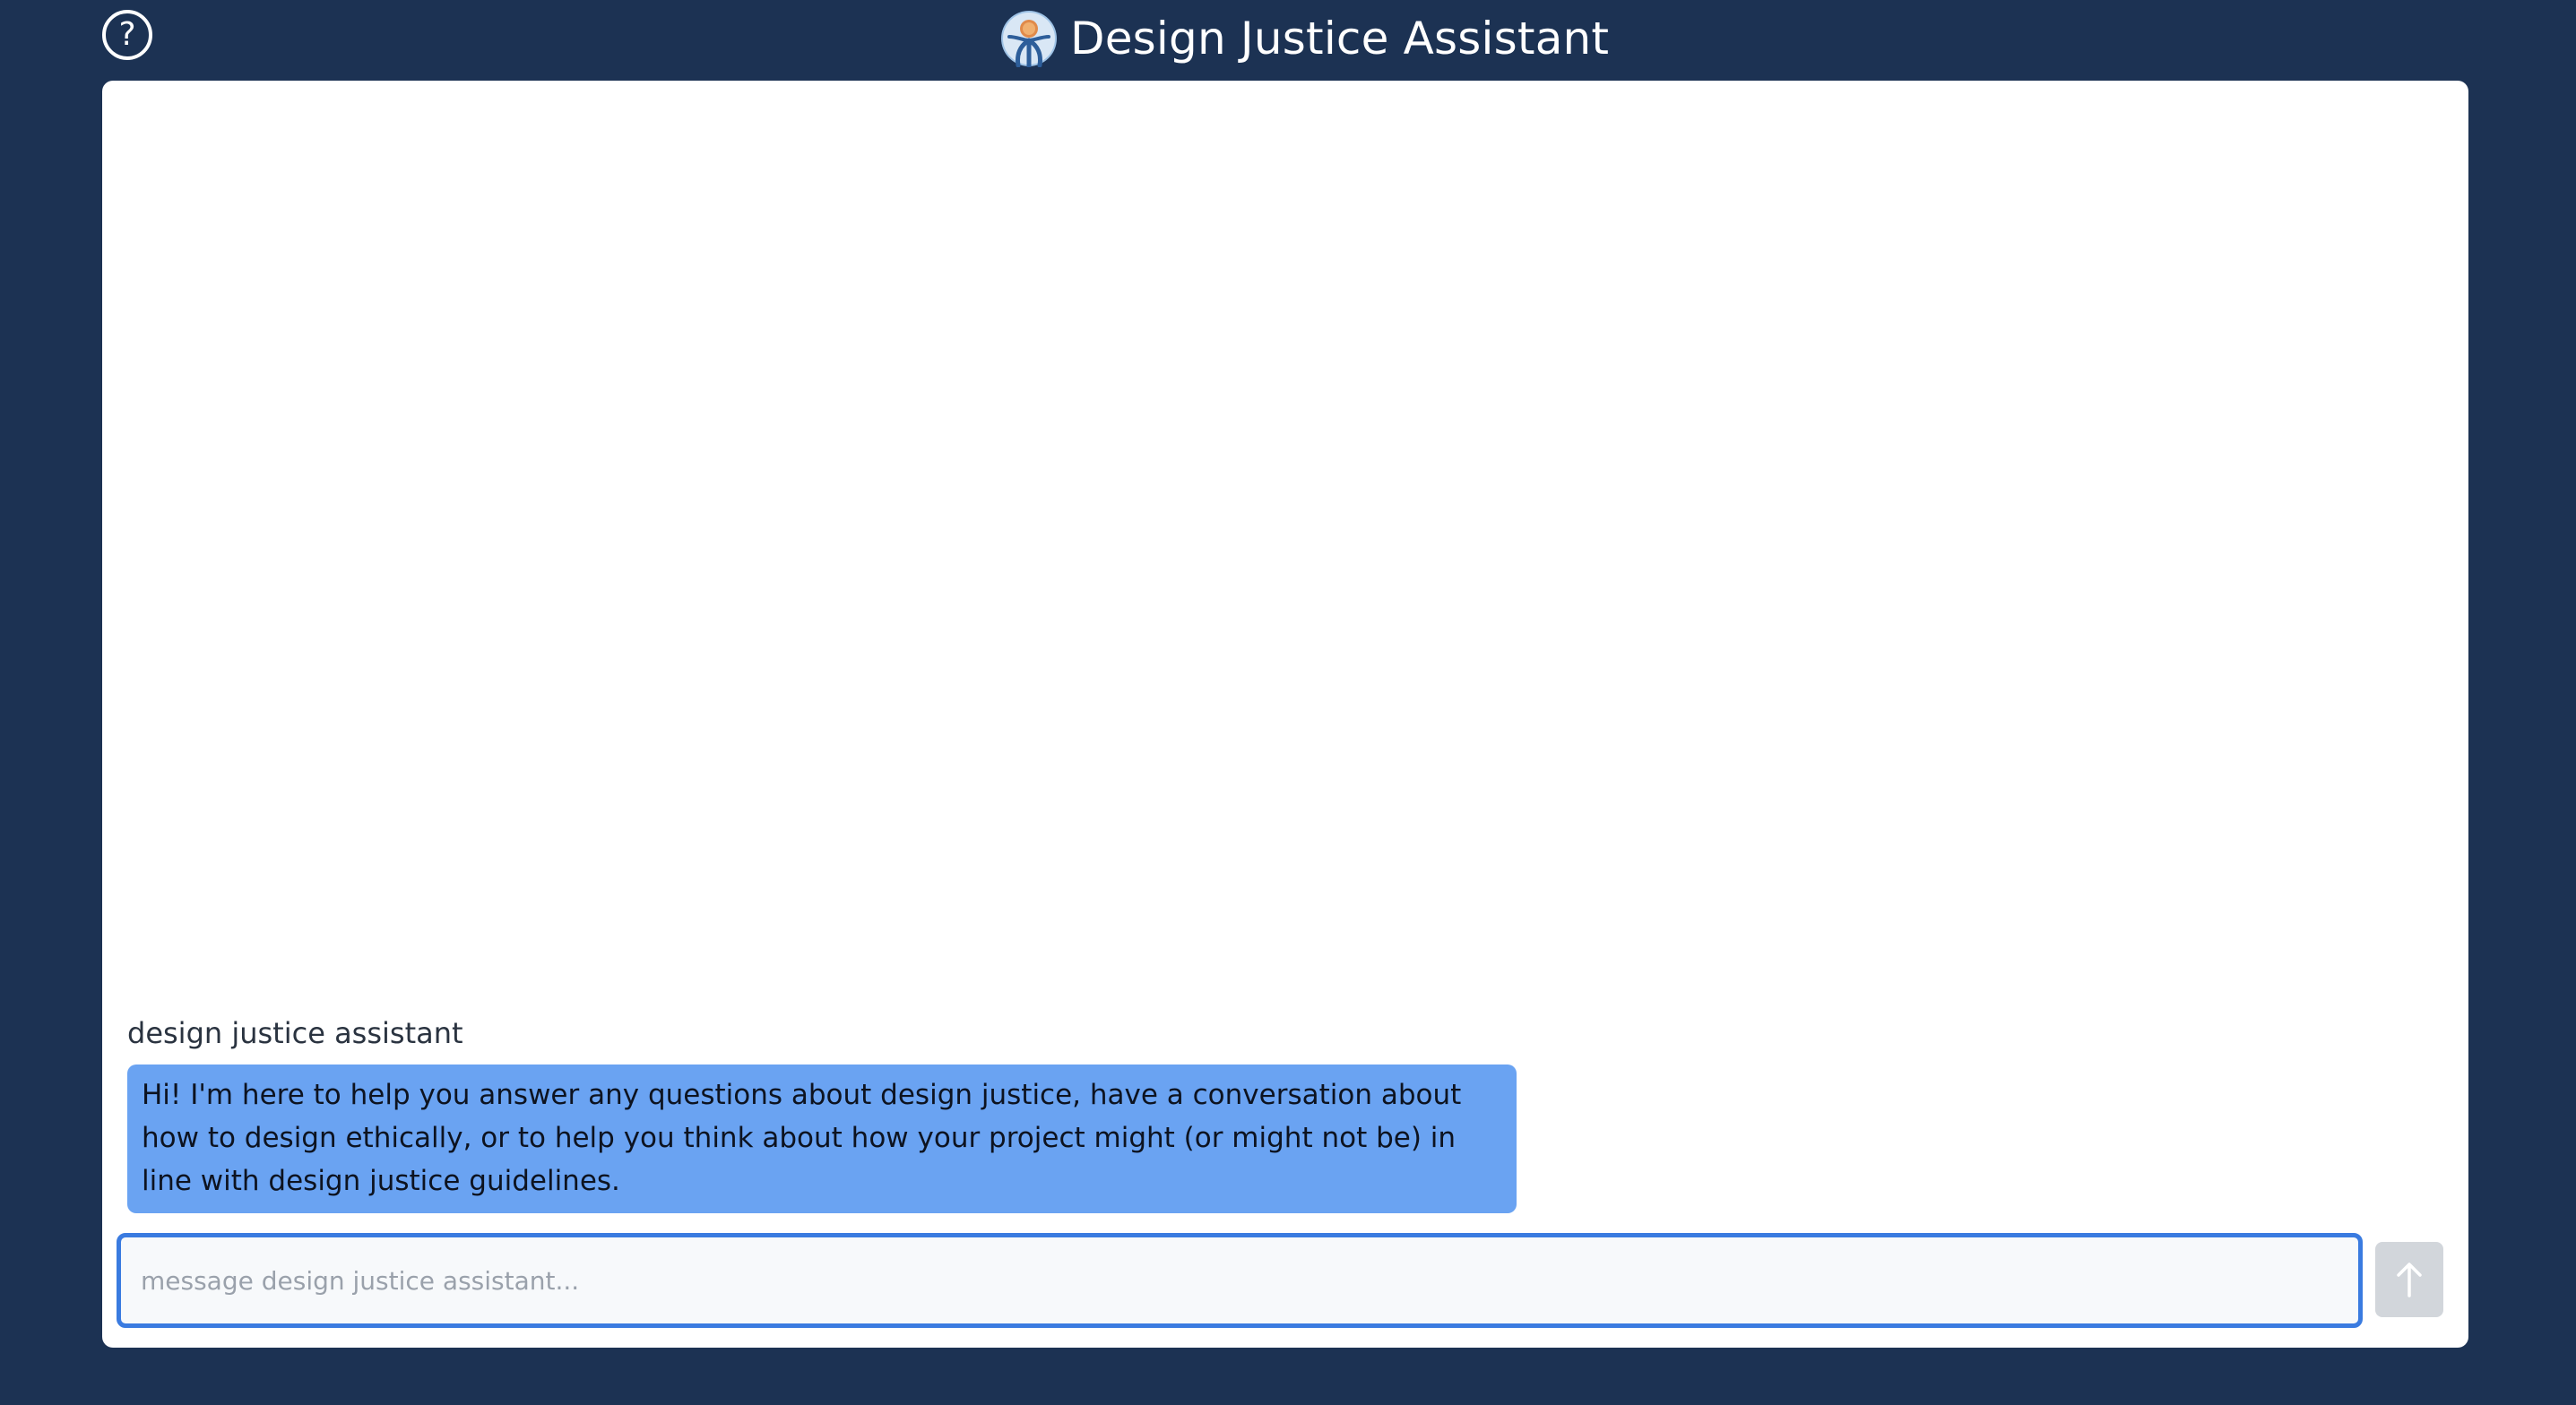 This screenshot has height=1405, width=2576. Describe the element at coordinates (127, 35) in the screenshot. I see `help-button: ?` at that location.